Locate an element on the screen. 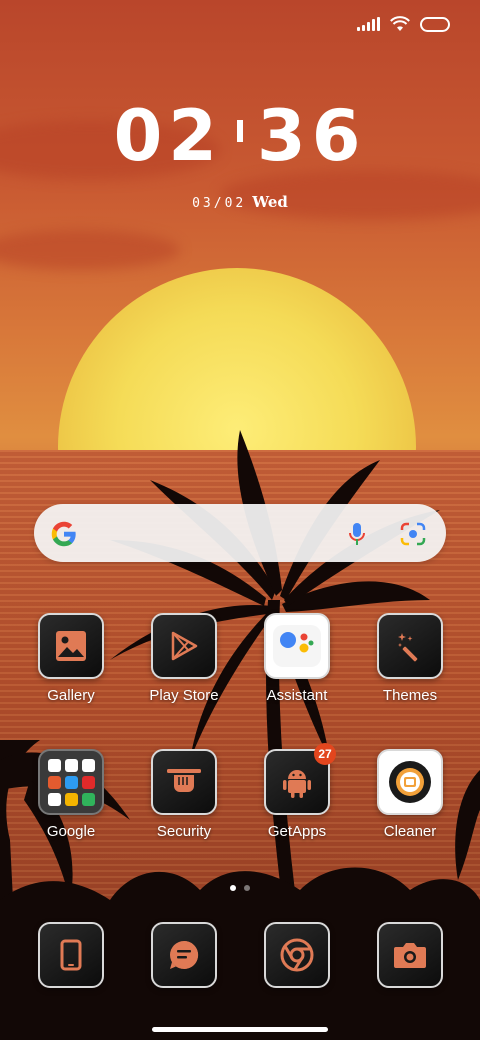 This screenshot has height=1040, width=480. page-dot-active is located at coordinates (233, 888).